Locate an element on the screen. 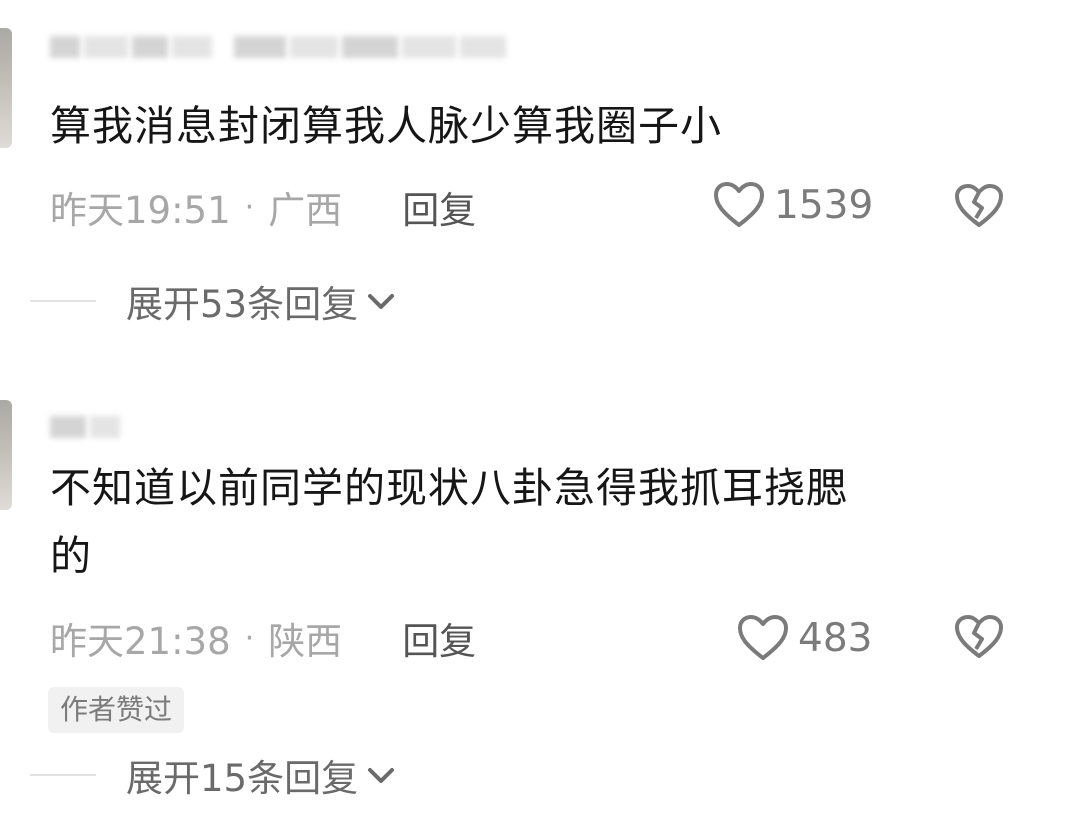 The width and height of the screenshot is (1071, 814). expand-replies-button: 展开15条回复 is located at coordinates (213, 775).